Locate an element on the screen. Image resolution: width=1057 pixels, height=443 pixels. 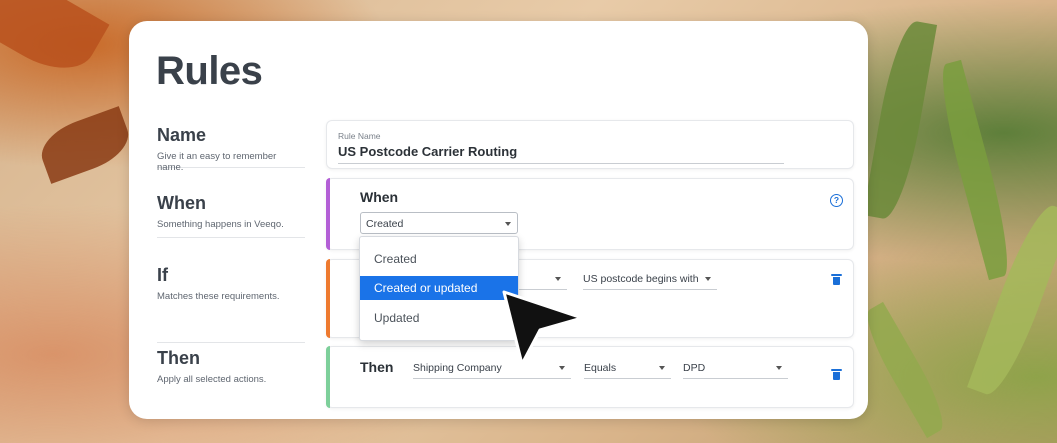
section-if-title: If is located at coordinates (162, 275).